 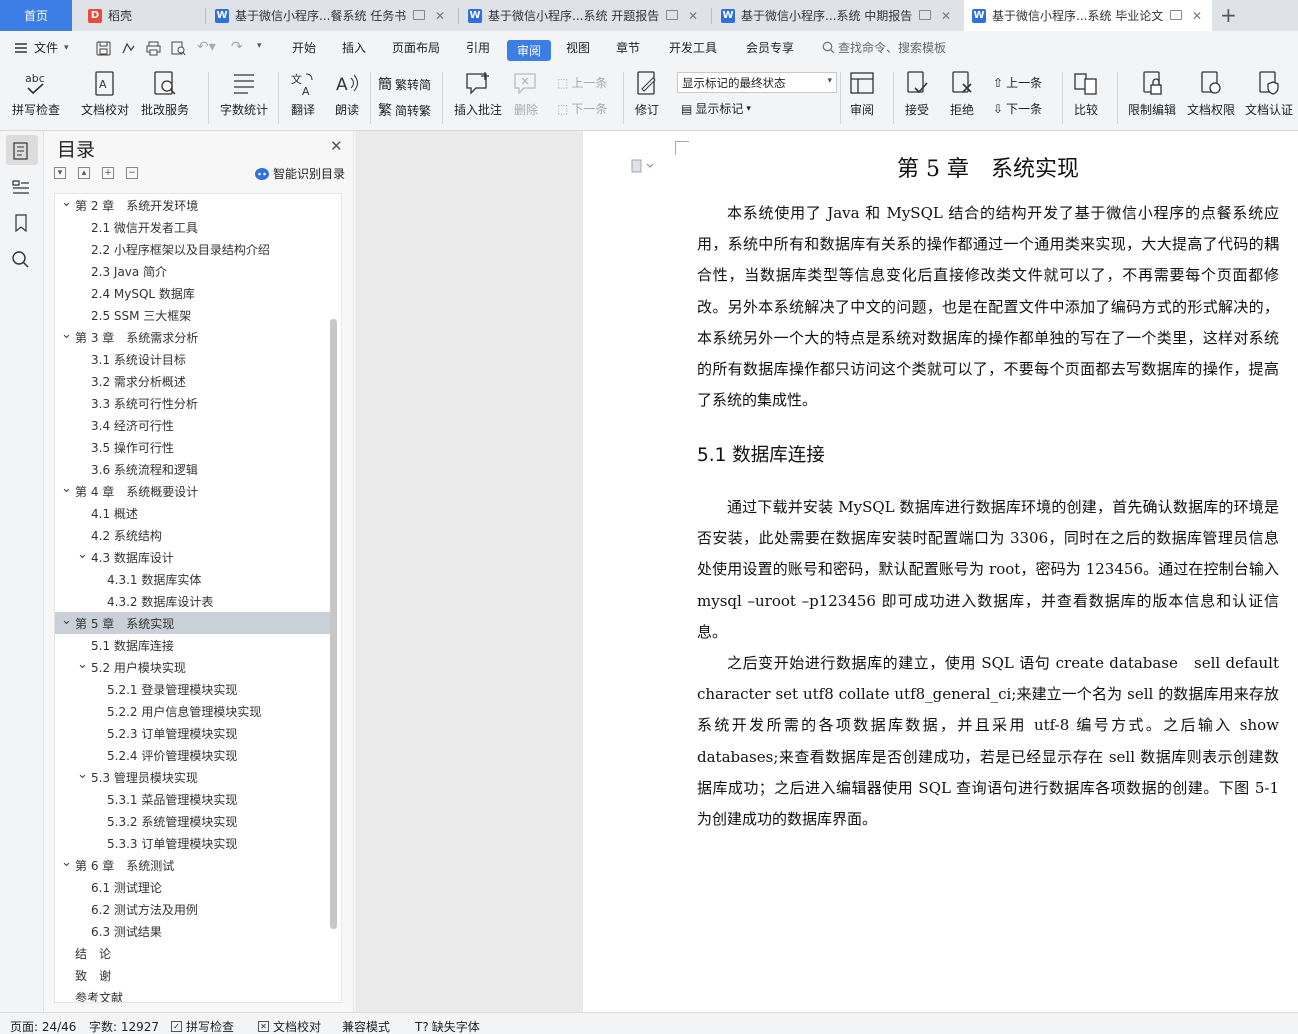 What do you see at coordinates (202, 1026) in the screenshot?
I see `status-spell-check: ✓ 拼写检查` at bounding box center [202, 1026].